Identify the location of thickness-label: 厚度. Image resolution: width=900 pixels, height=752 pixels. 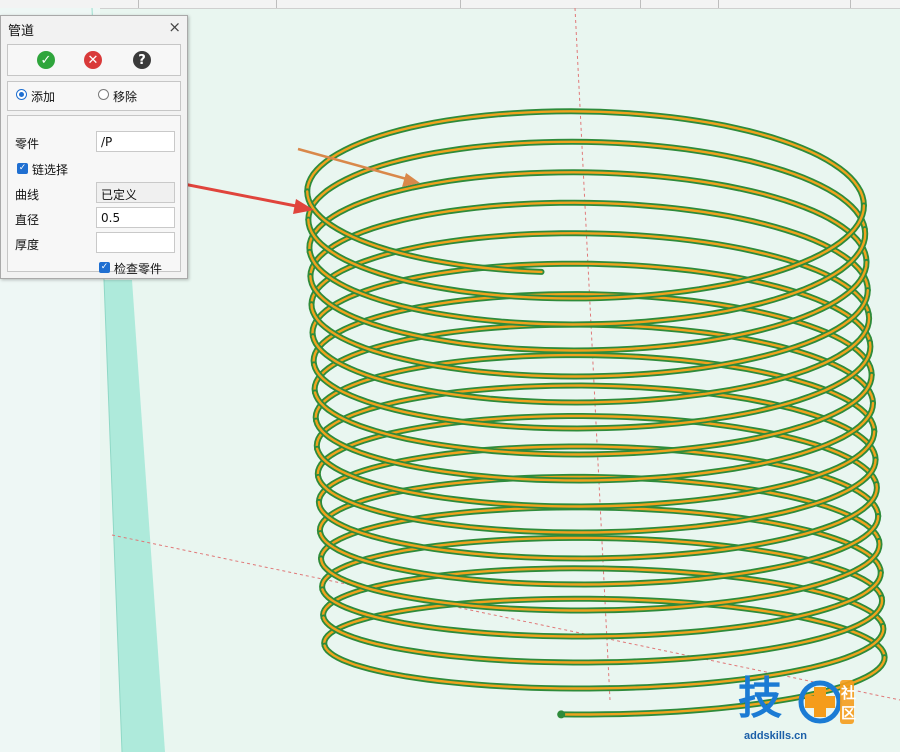
(27, 245).